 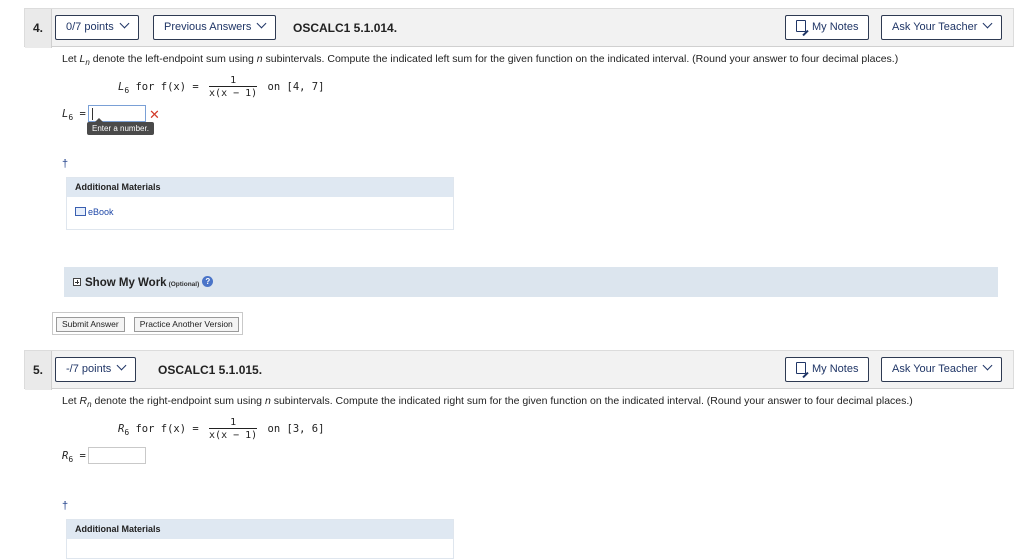 I want to click on help-icon: ?, so click(x=208, y=282).